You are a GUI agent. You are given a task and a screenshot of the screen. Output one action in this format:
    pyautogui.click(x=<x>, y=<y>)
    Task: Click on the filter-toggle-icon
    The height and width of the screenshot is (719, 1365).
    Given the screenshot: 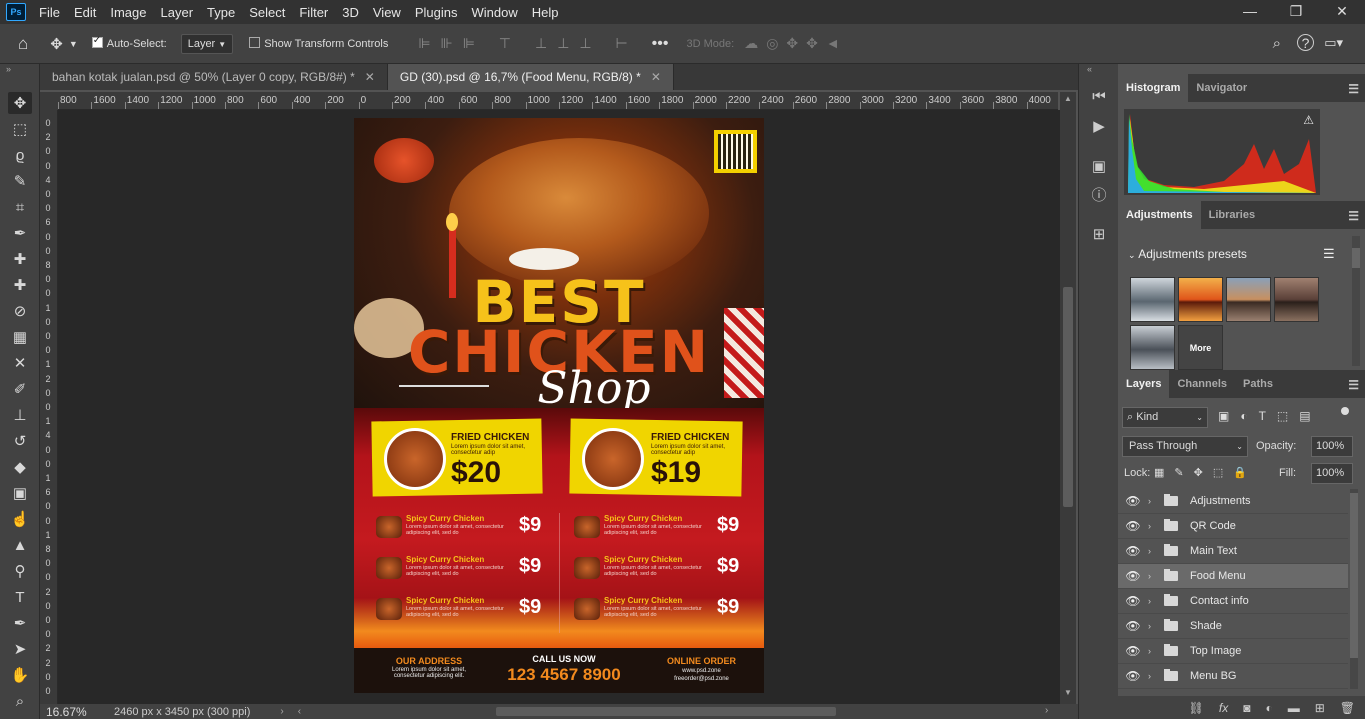 What is the action you would take?
    pyautogui.click(x=1345, y=411)
    